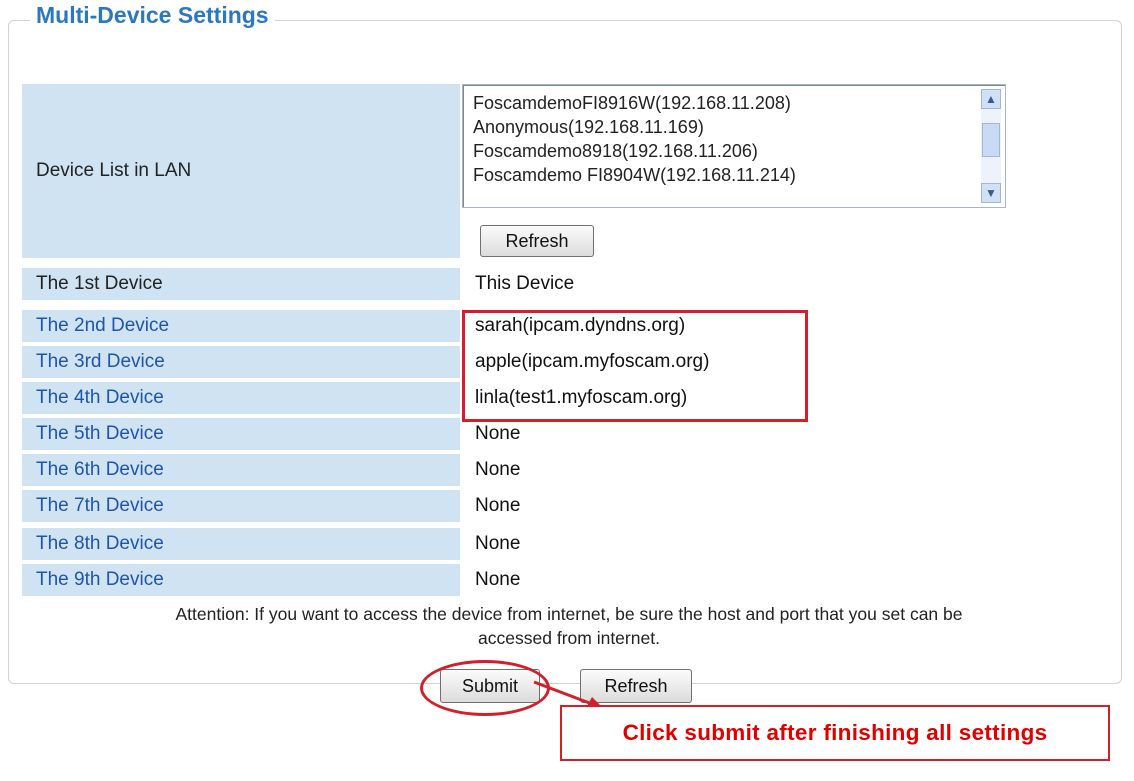 The image size is (1134, 781). Describe the element at coordinates (241, 470) in the screenshot. I see `device-6-label: The 6th Device` at that location.